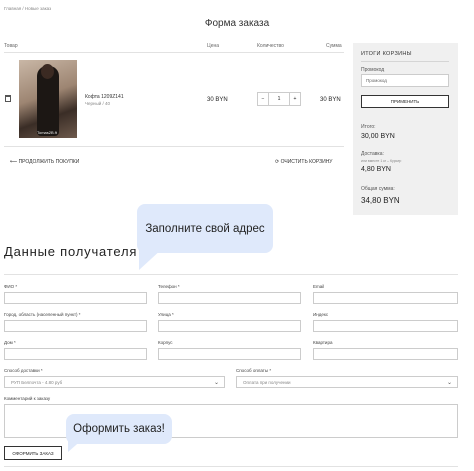 The image size is (474, 471). I want to click on subtotal-value: 30,00 BYN, so click(378, 136).